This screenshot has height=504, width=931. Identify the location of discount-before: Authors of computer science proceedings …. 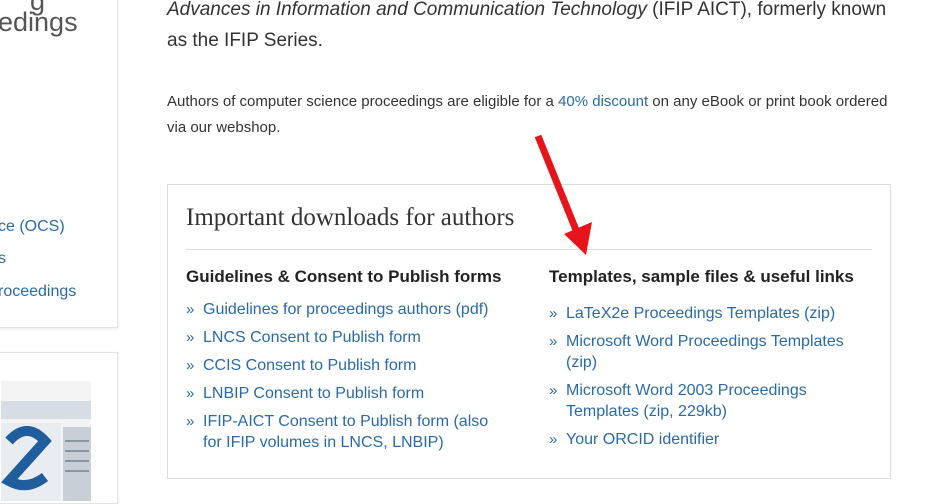
(363, 101).